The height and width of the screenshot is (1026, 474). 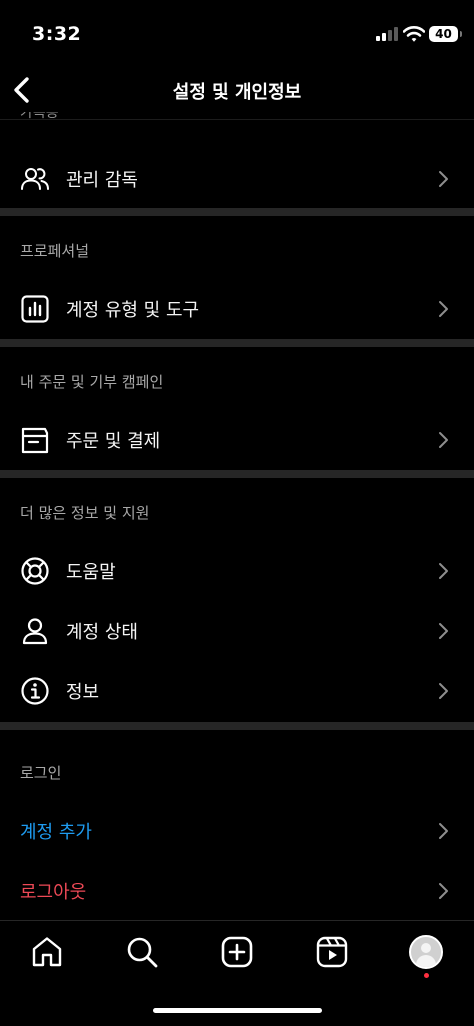 I want to click on add-account-row: 계정 추가, so click(x=237, y=830).